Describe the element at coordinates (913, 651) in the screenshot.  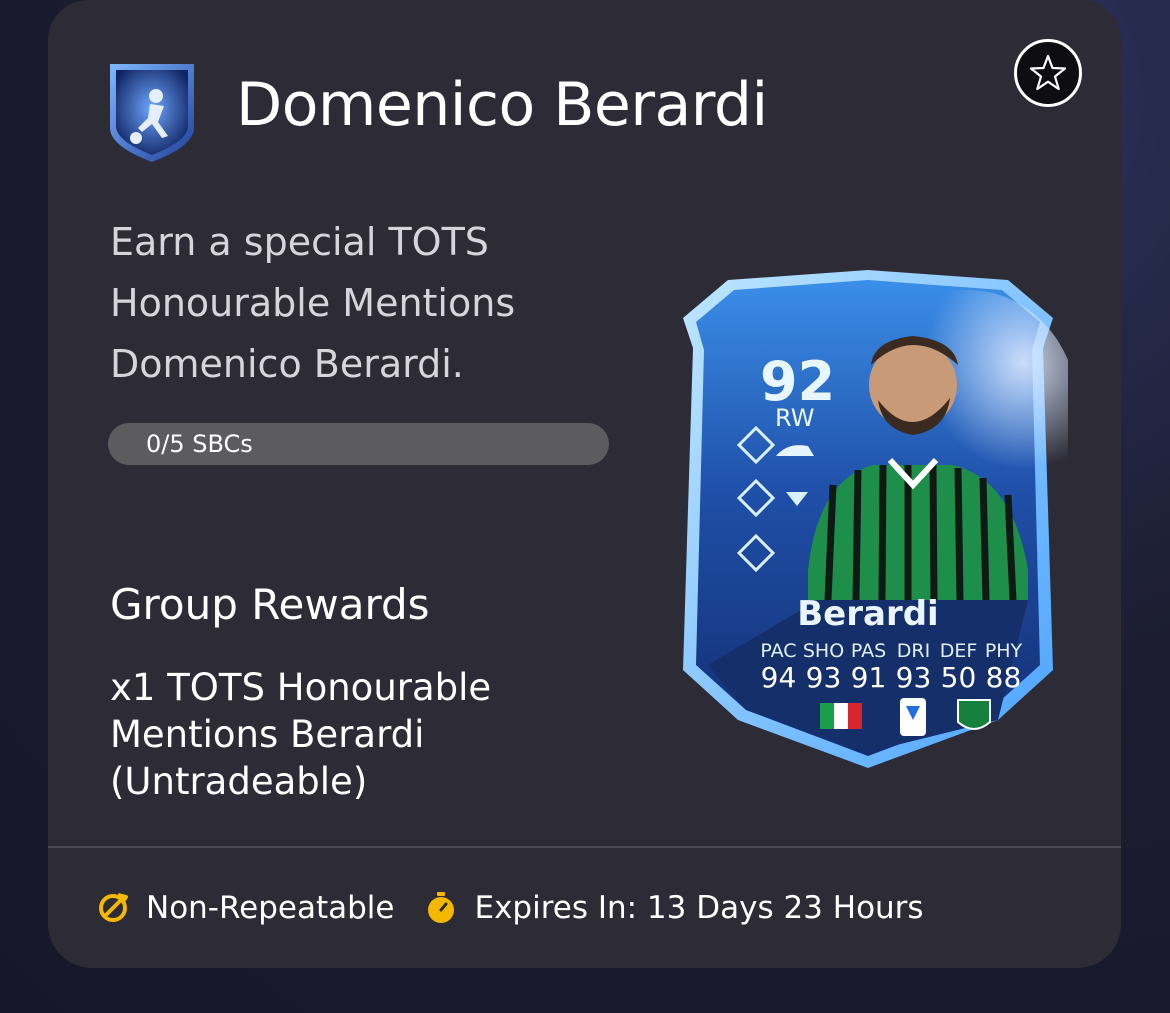
I see `stat-label: DRI` at that location.